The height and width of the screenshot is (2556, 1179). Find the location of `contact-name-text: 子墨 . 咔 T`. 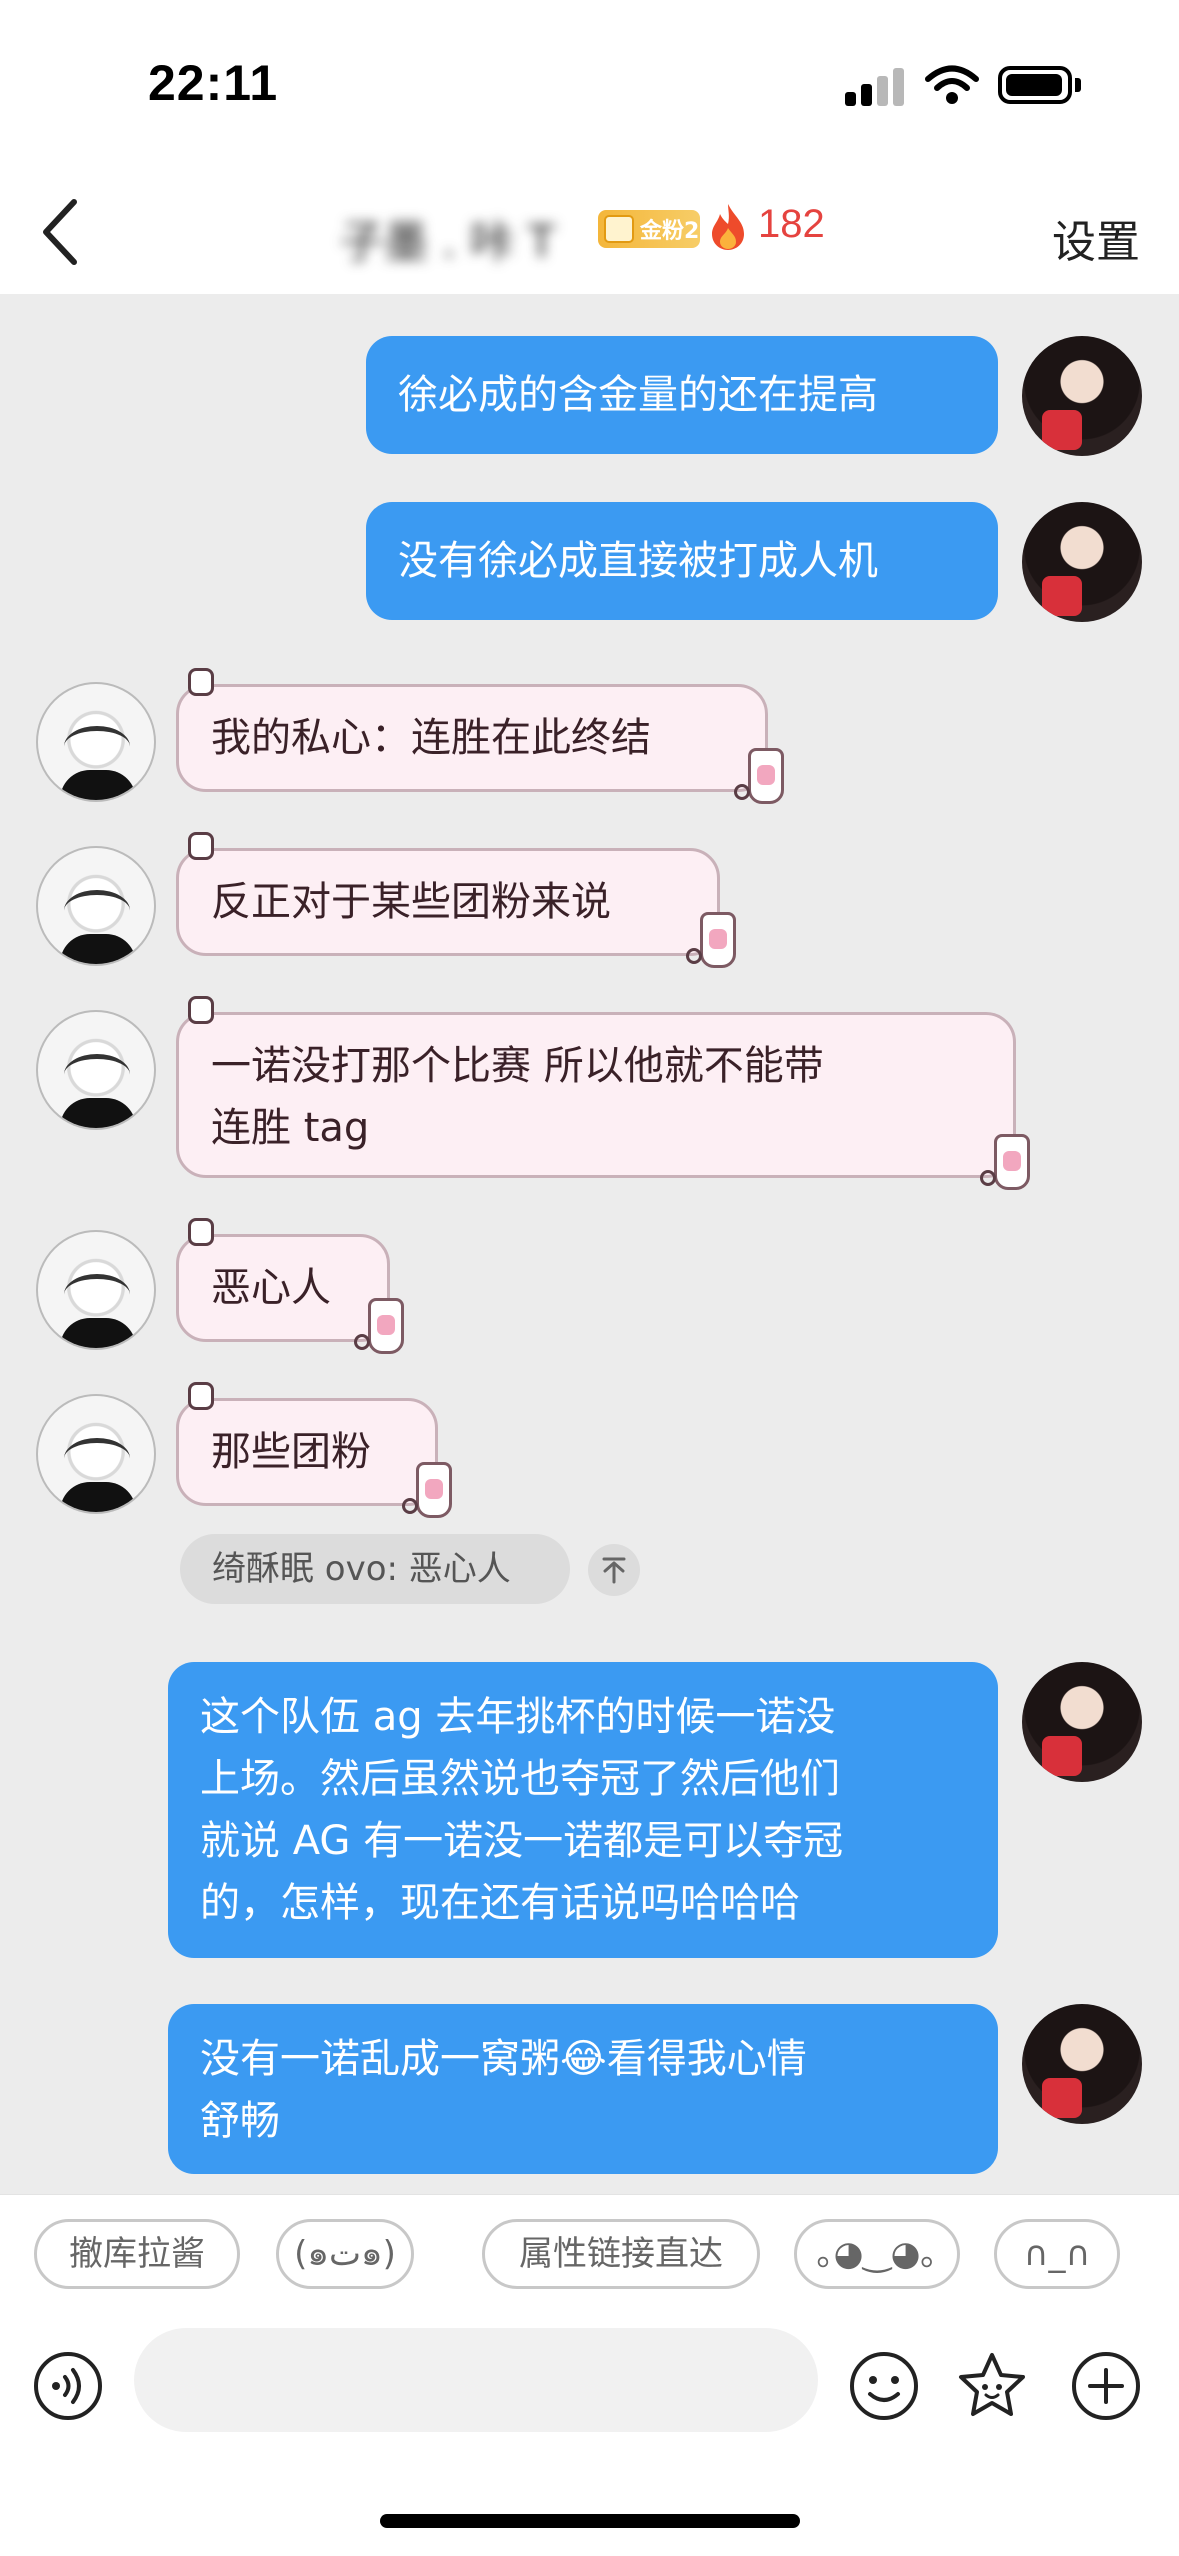

contact-name-text: 子墨 . 咔 T is located at coordinates (447, 242).